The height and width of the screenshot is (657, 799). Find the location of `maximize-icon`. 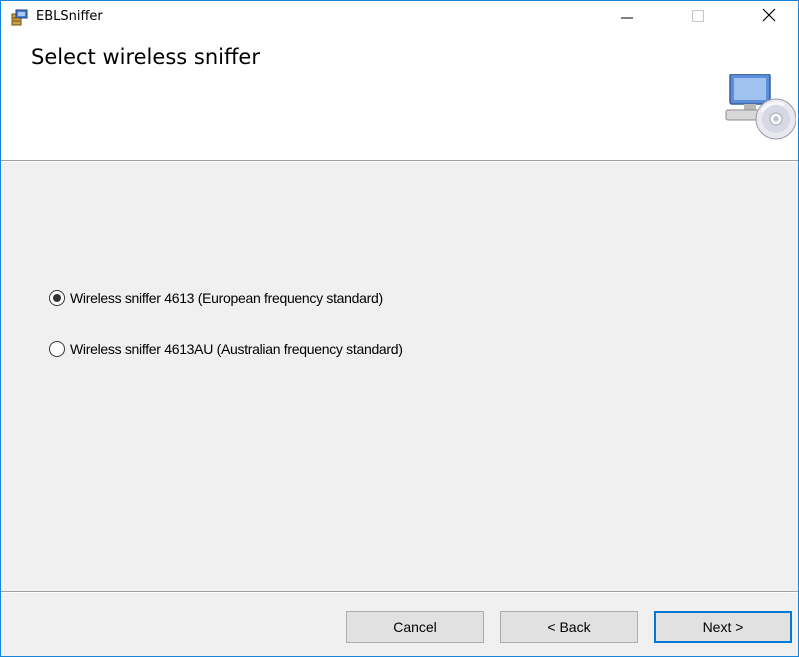

maximize-icon is located at coordinates (698, 16).